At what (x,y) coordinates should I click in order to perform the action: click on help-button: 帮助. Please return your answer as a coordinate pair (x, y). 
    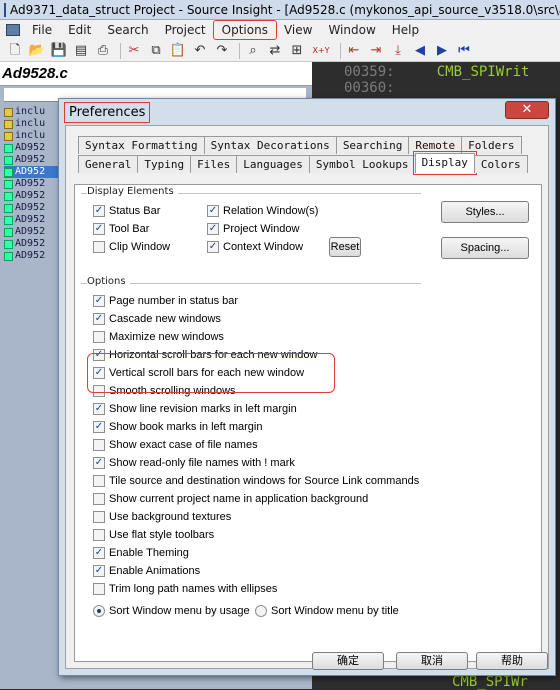
    Looking at the image, I should click on (512, 661).